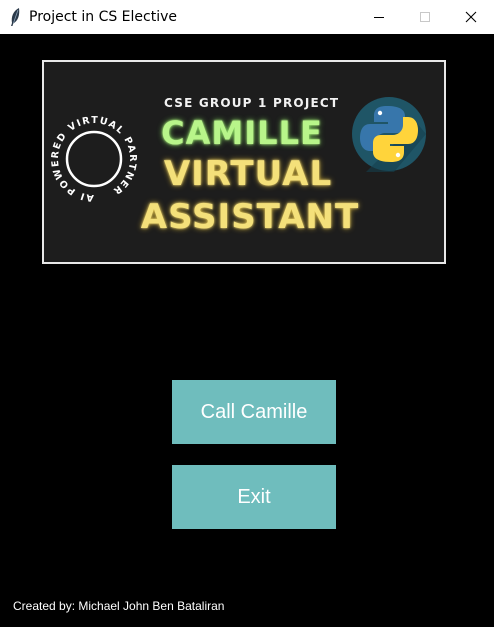 The width and height of the screenshot is (494, 627). I want to click on banner-title-assistant: ASSISTANT, so click(250, 217).